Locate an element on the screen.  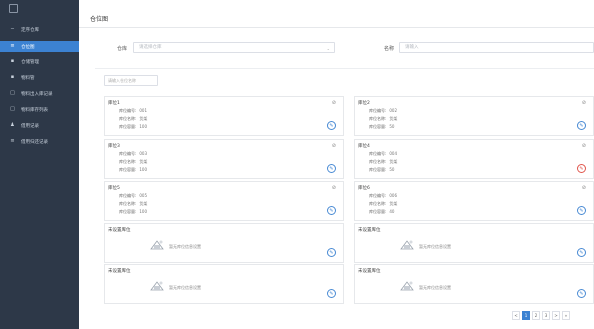
next-page-button: > is located at coordinates (556, 315).